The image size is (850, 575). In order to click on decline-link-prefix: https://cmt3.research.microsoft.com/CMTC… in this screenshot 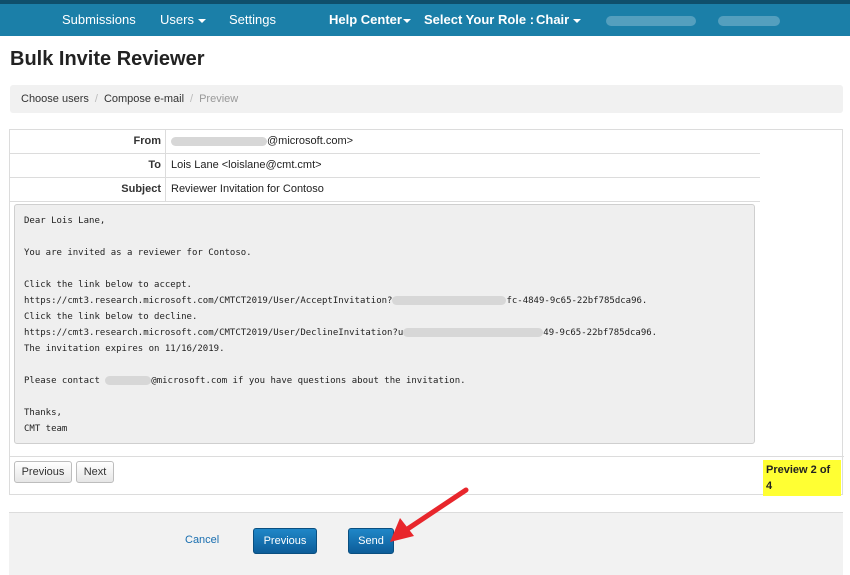, I will do `click(214, 333)`.